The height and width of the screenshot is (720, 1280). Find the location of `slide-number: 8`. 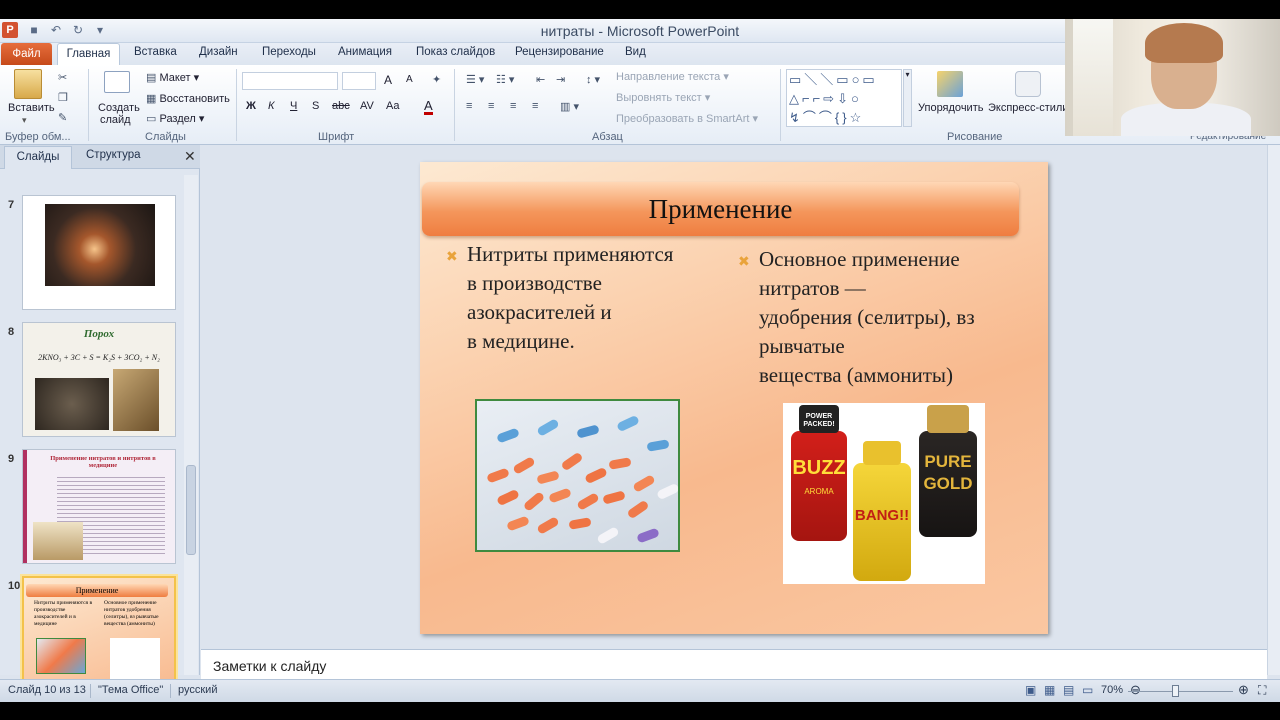

slide-number: 8 is located at coordinates (11, 332).